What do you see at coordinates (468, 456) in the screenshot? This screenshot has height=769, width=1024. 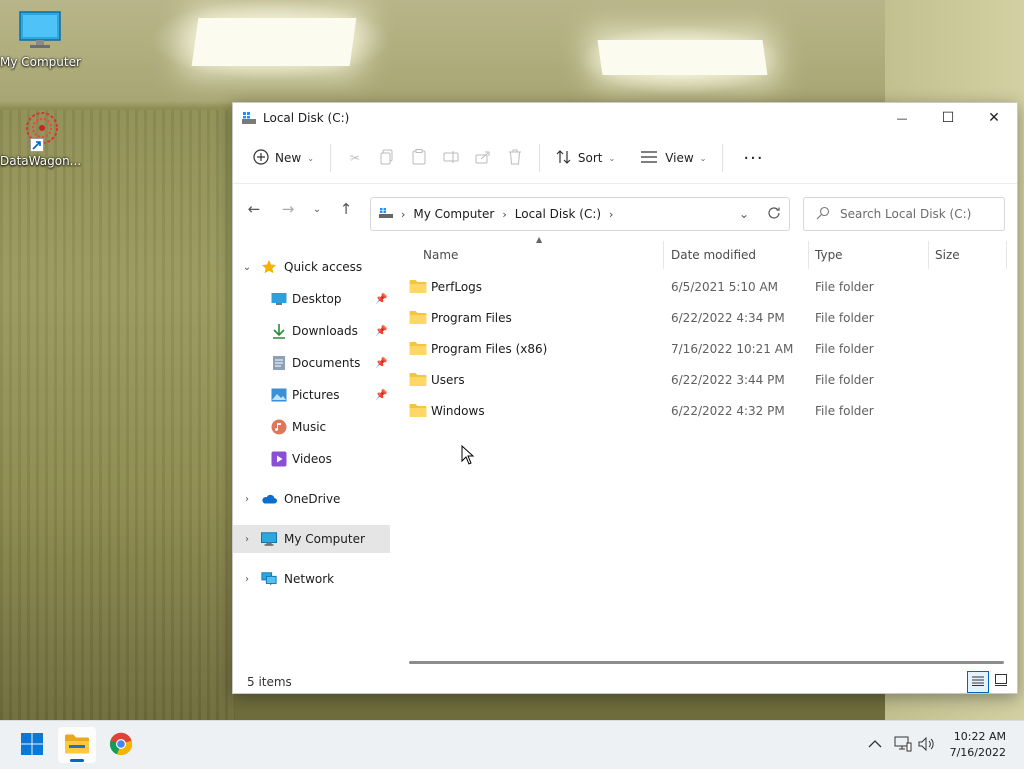 I see `mouse-cursor-icon` at bounding box center [468, 456].